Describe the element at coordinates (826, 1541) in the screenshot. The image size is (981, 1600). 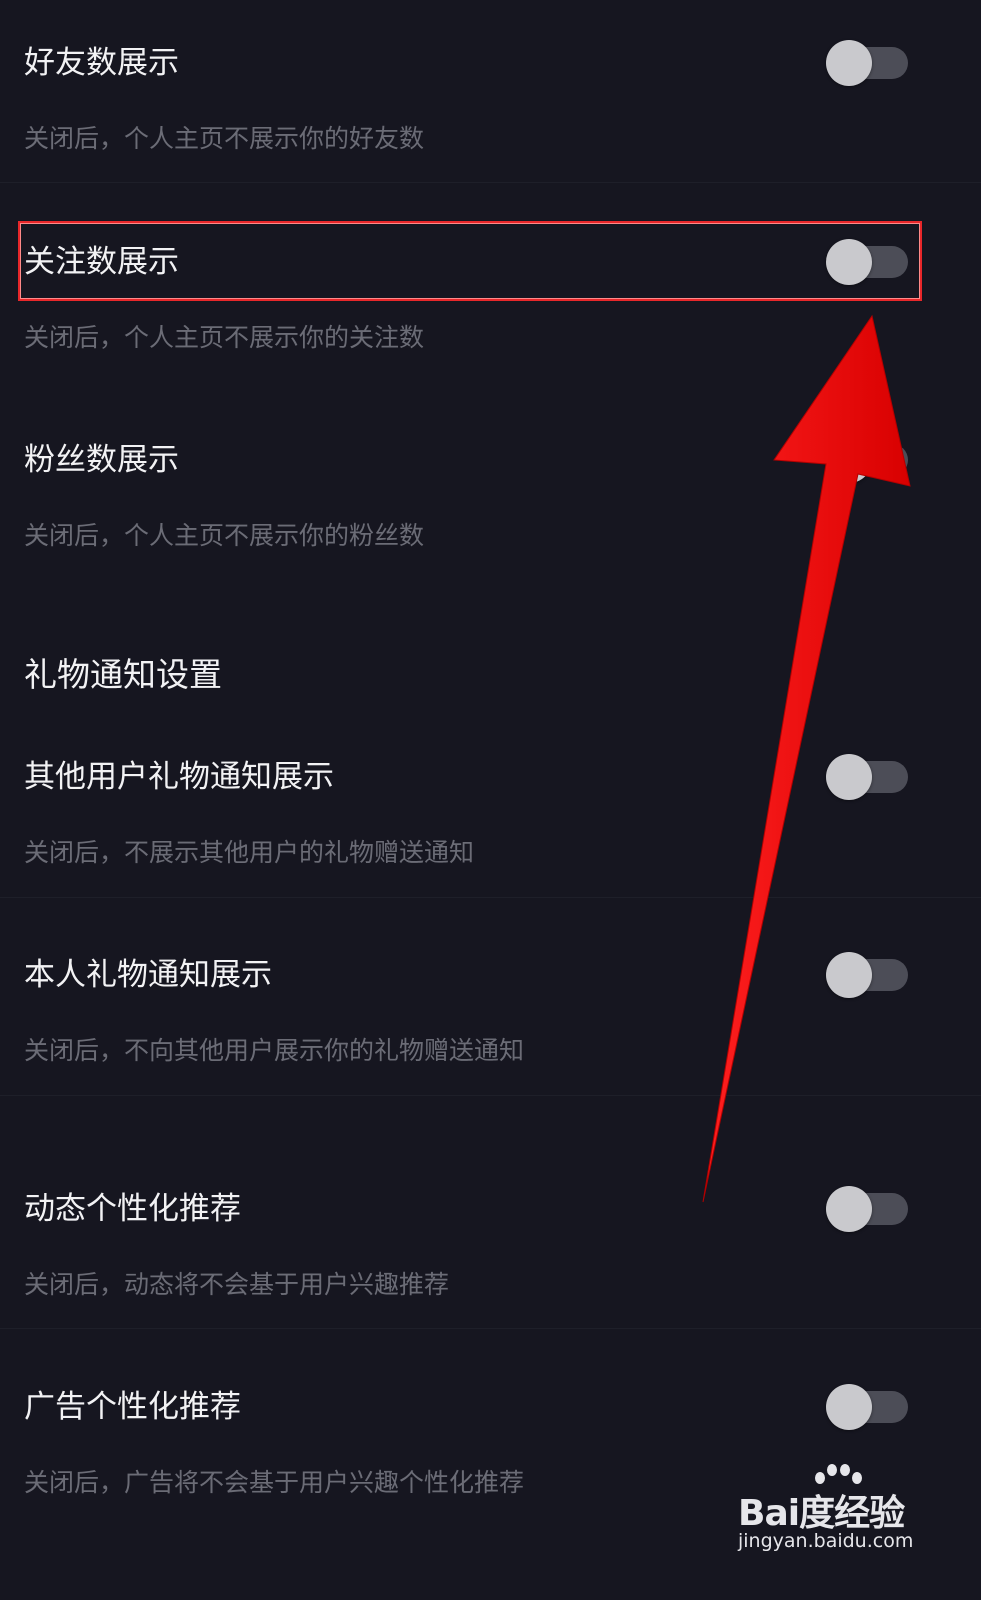
I see `watermark-url: jingyan.baidu.com` at that location.